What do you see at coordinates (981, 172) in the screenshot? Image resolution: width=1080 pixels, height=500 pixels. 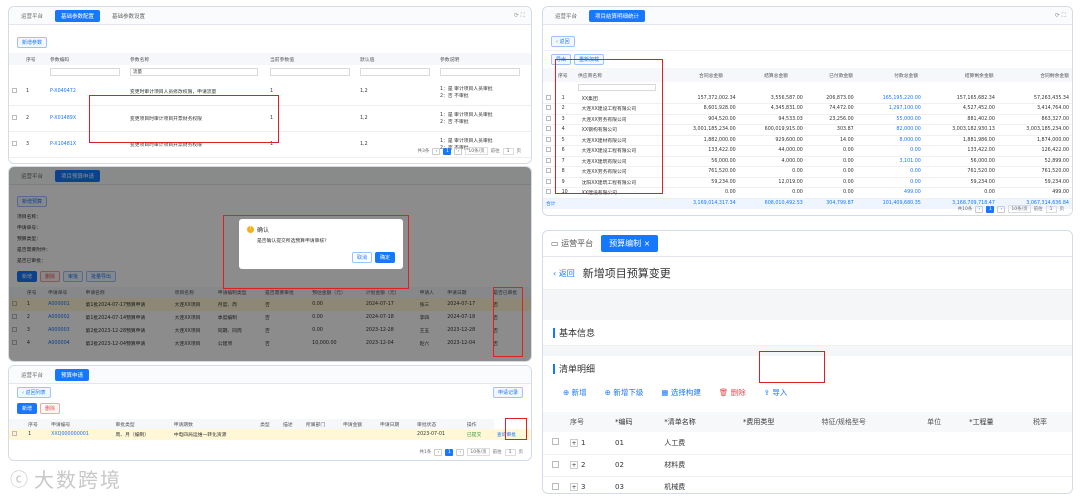 I see `row-amount: 761,520.00` at bounding box center [981, 172].